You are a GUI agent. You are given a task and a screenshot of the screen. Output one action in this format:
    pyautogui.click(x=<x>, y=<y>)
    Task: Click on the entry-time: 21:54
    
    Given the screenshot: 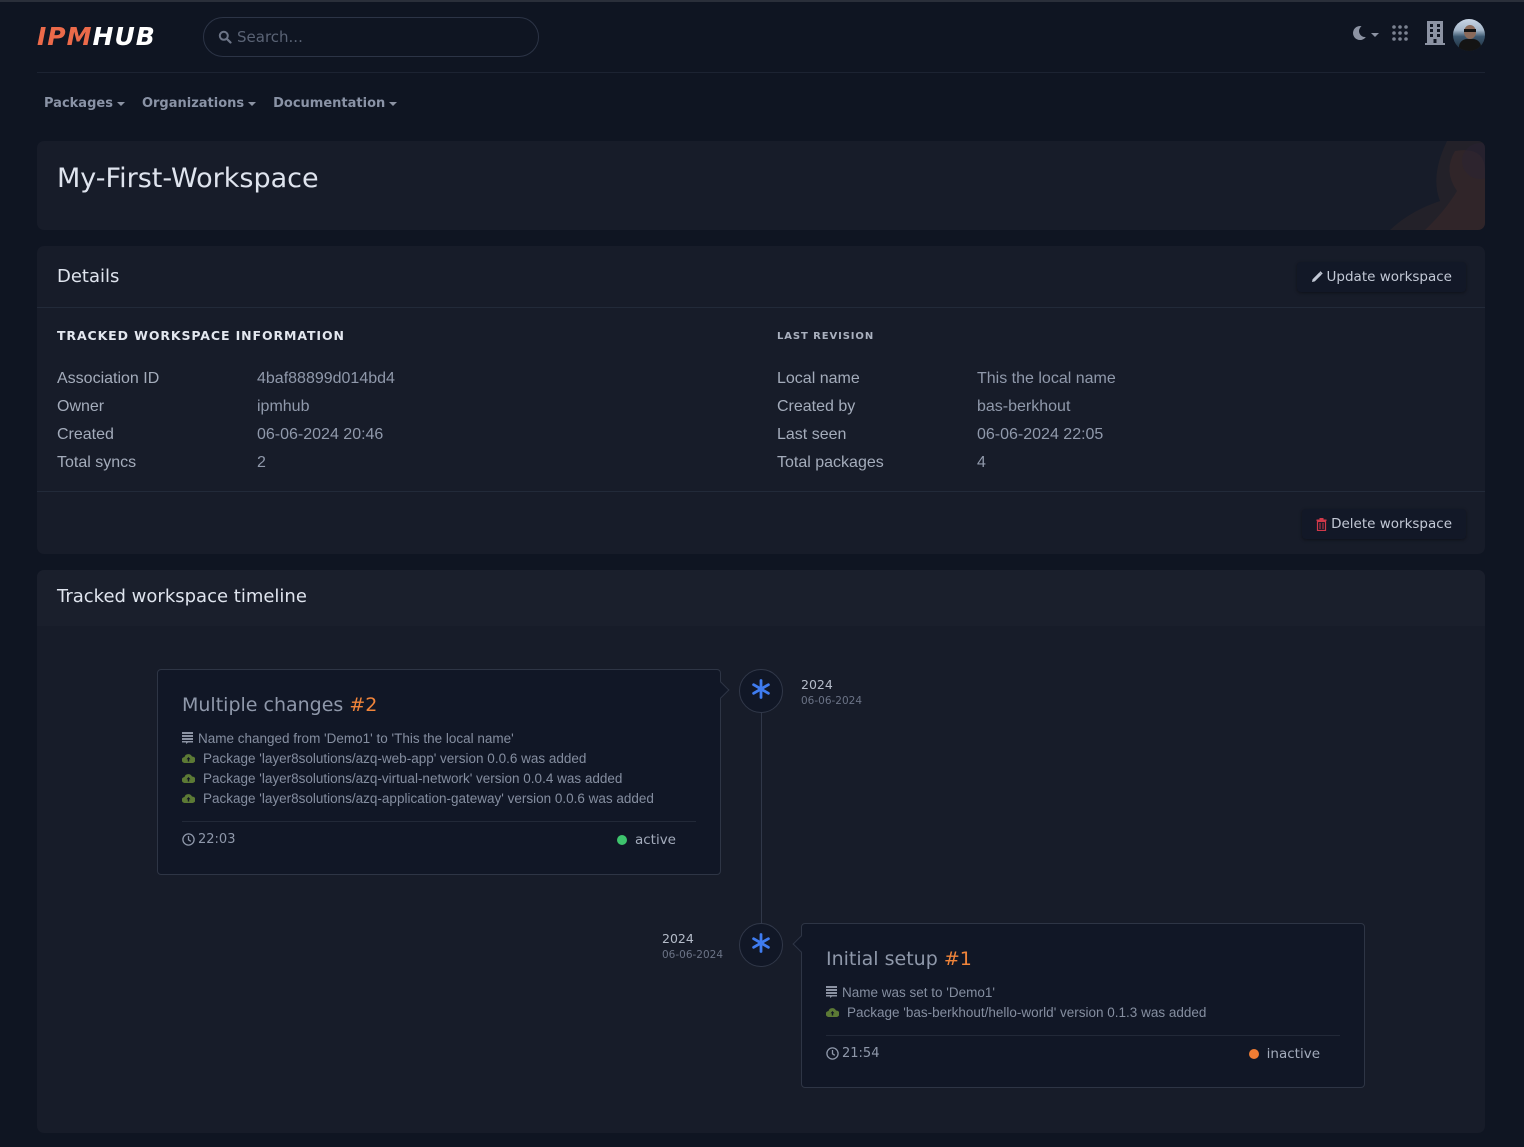 What is the action you would take?
    pyautogui.click(x=852, y=1053)
    